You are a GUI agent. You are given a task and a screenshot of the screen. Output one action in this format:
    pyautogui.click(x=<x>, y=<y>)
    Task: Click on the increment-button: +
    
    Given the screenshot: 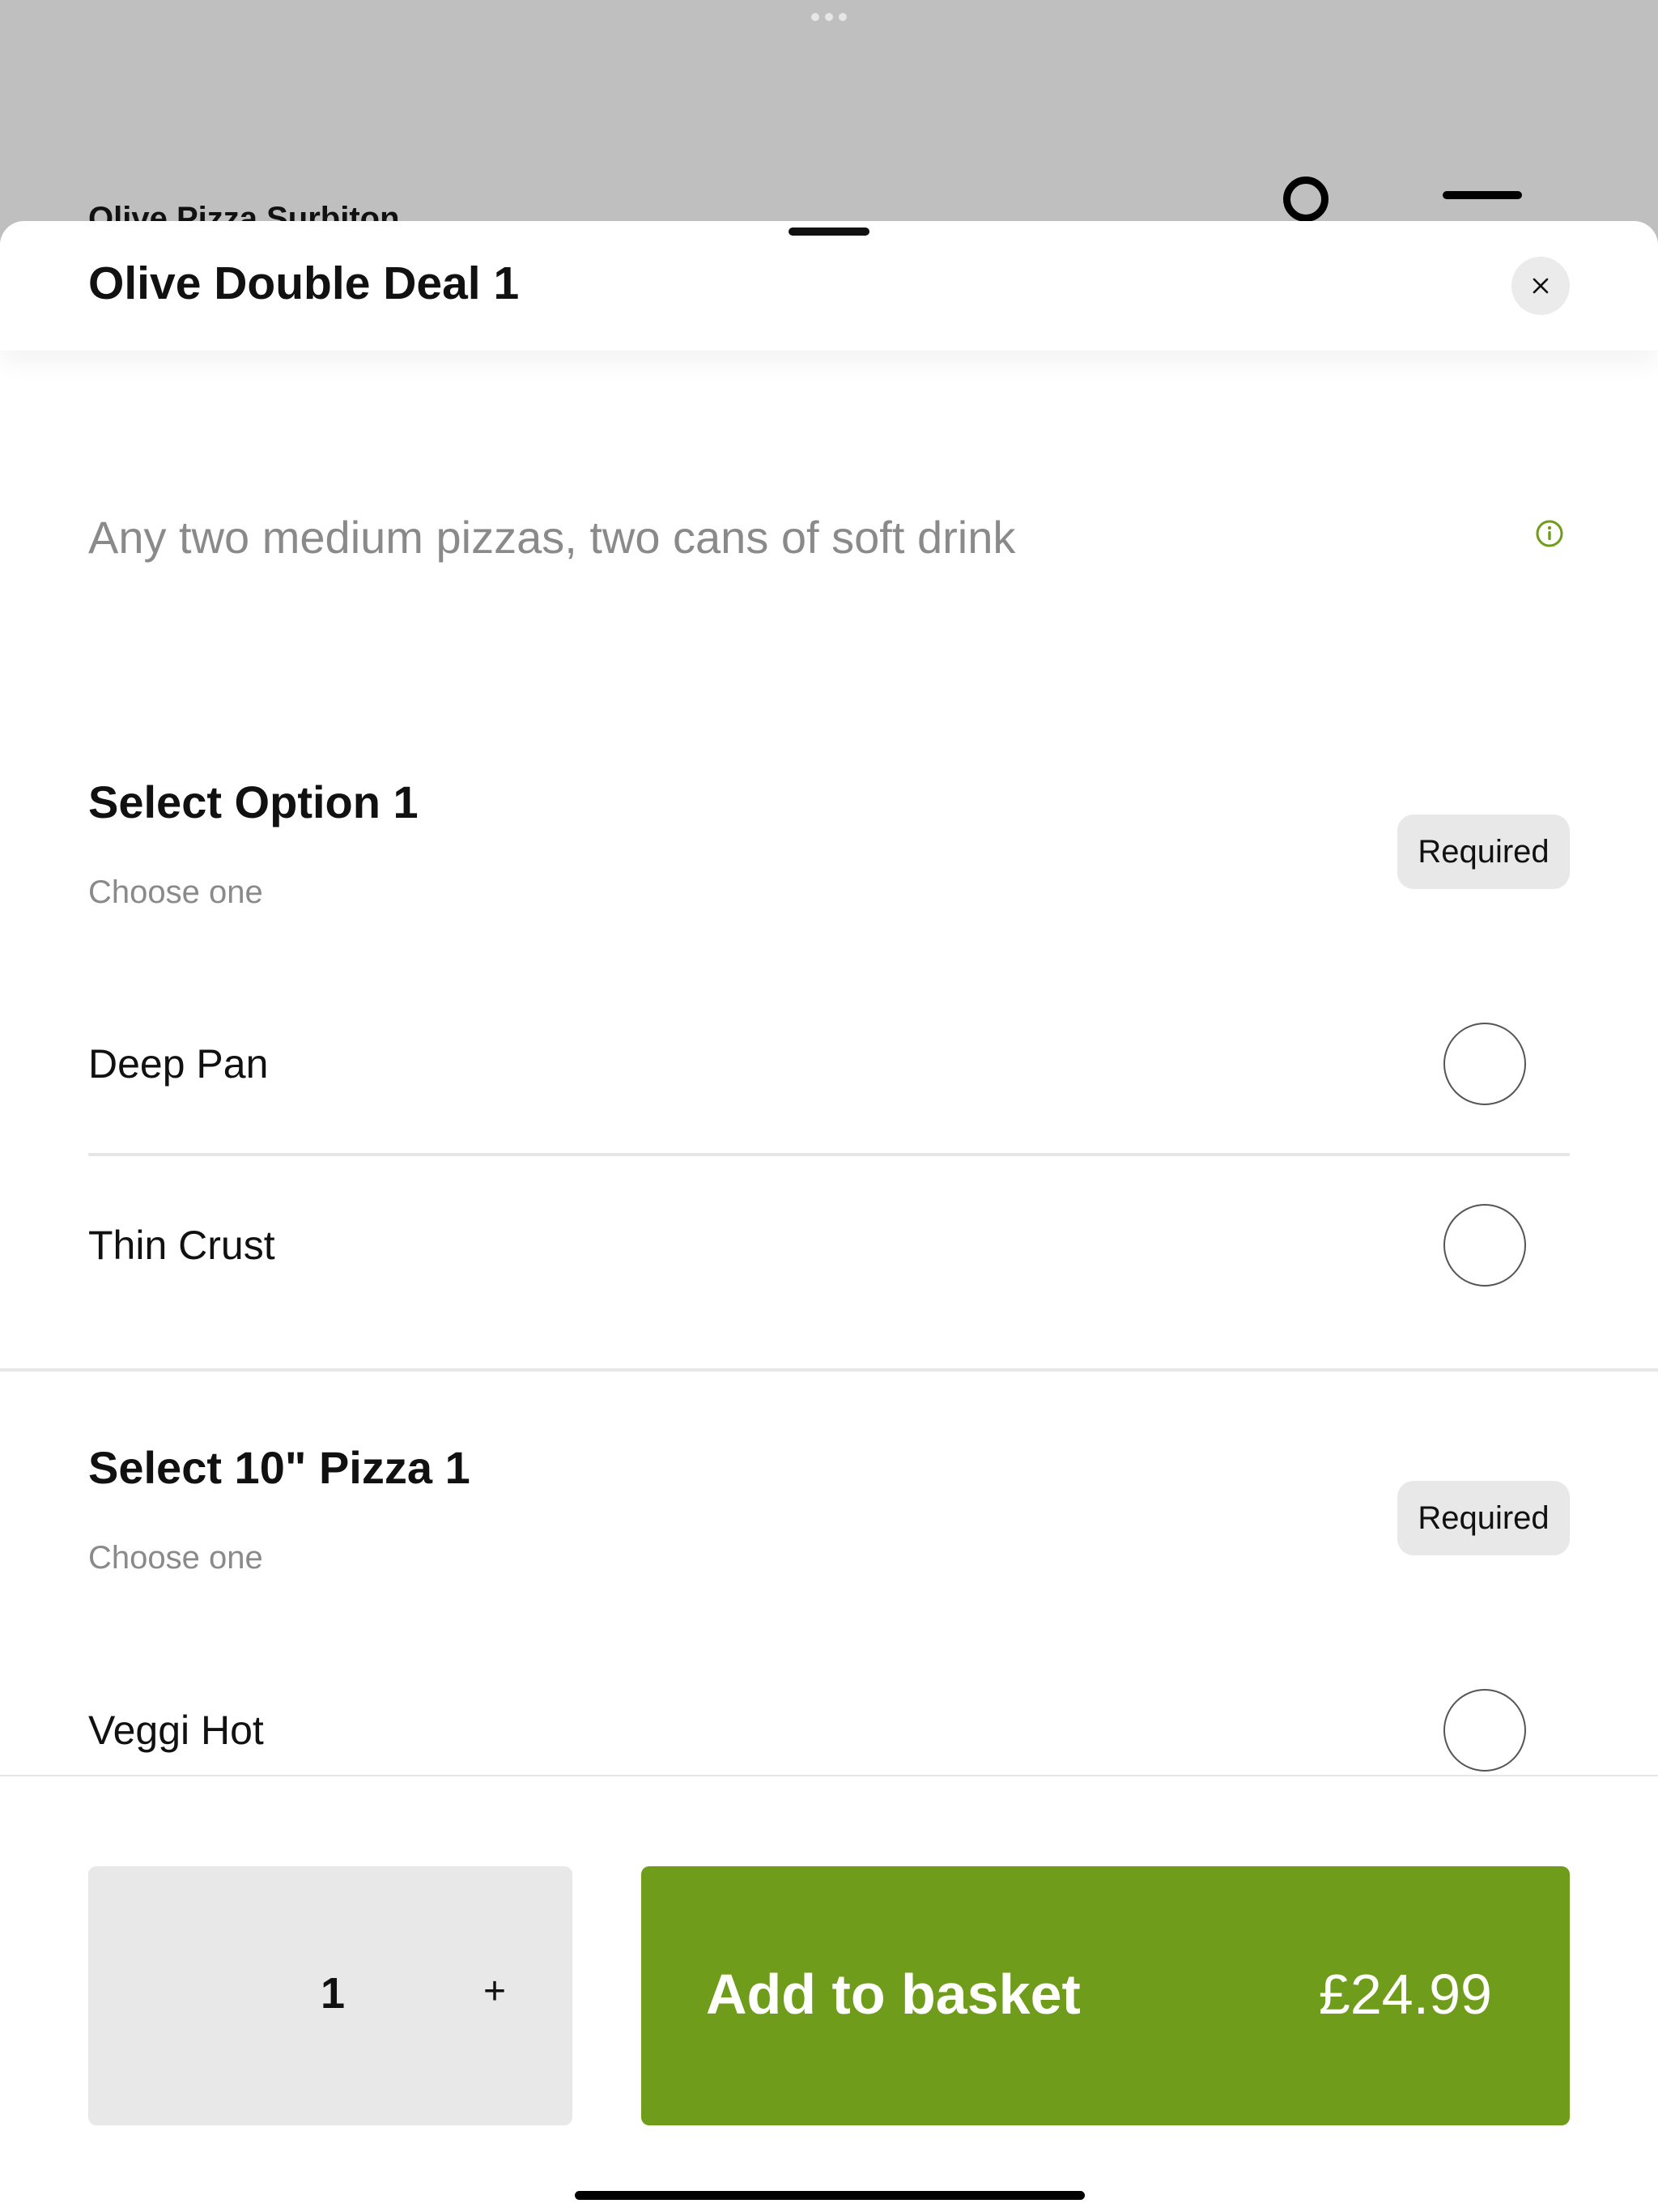 What is the action you would take?
    pyautogui.click(x=495, y=1991)
    